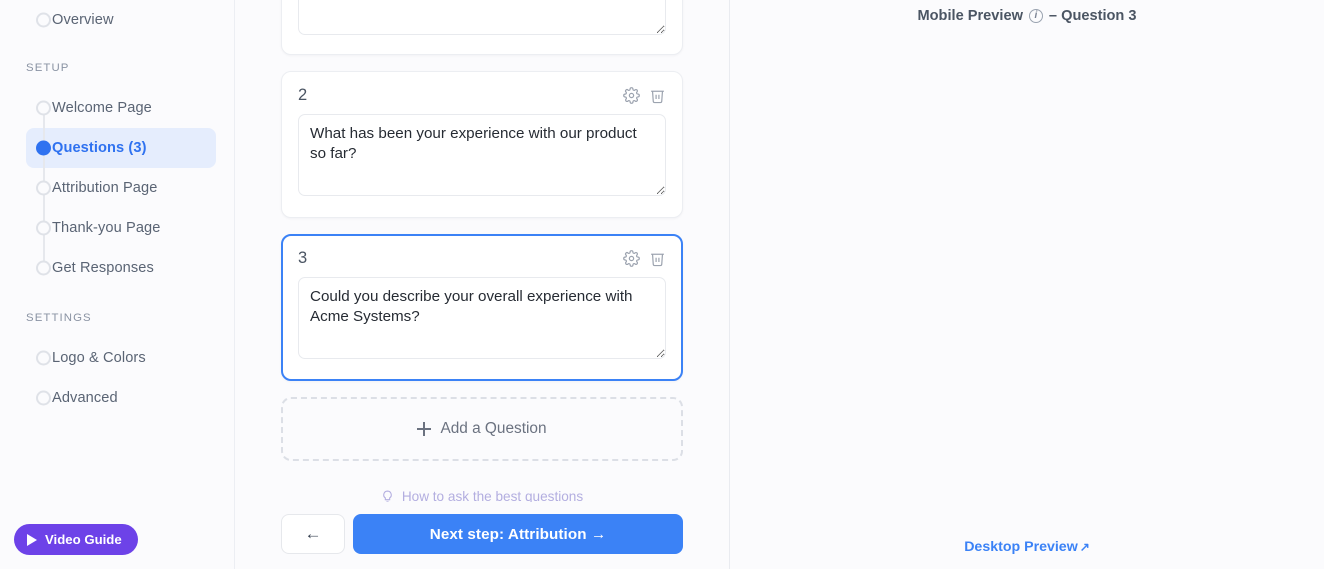 This screenshot has height=569, width=1324. I want to click on question-card-header: 2, so click(482, 95).